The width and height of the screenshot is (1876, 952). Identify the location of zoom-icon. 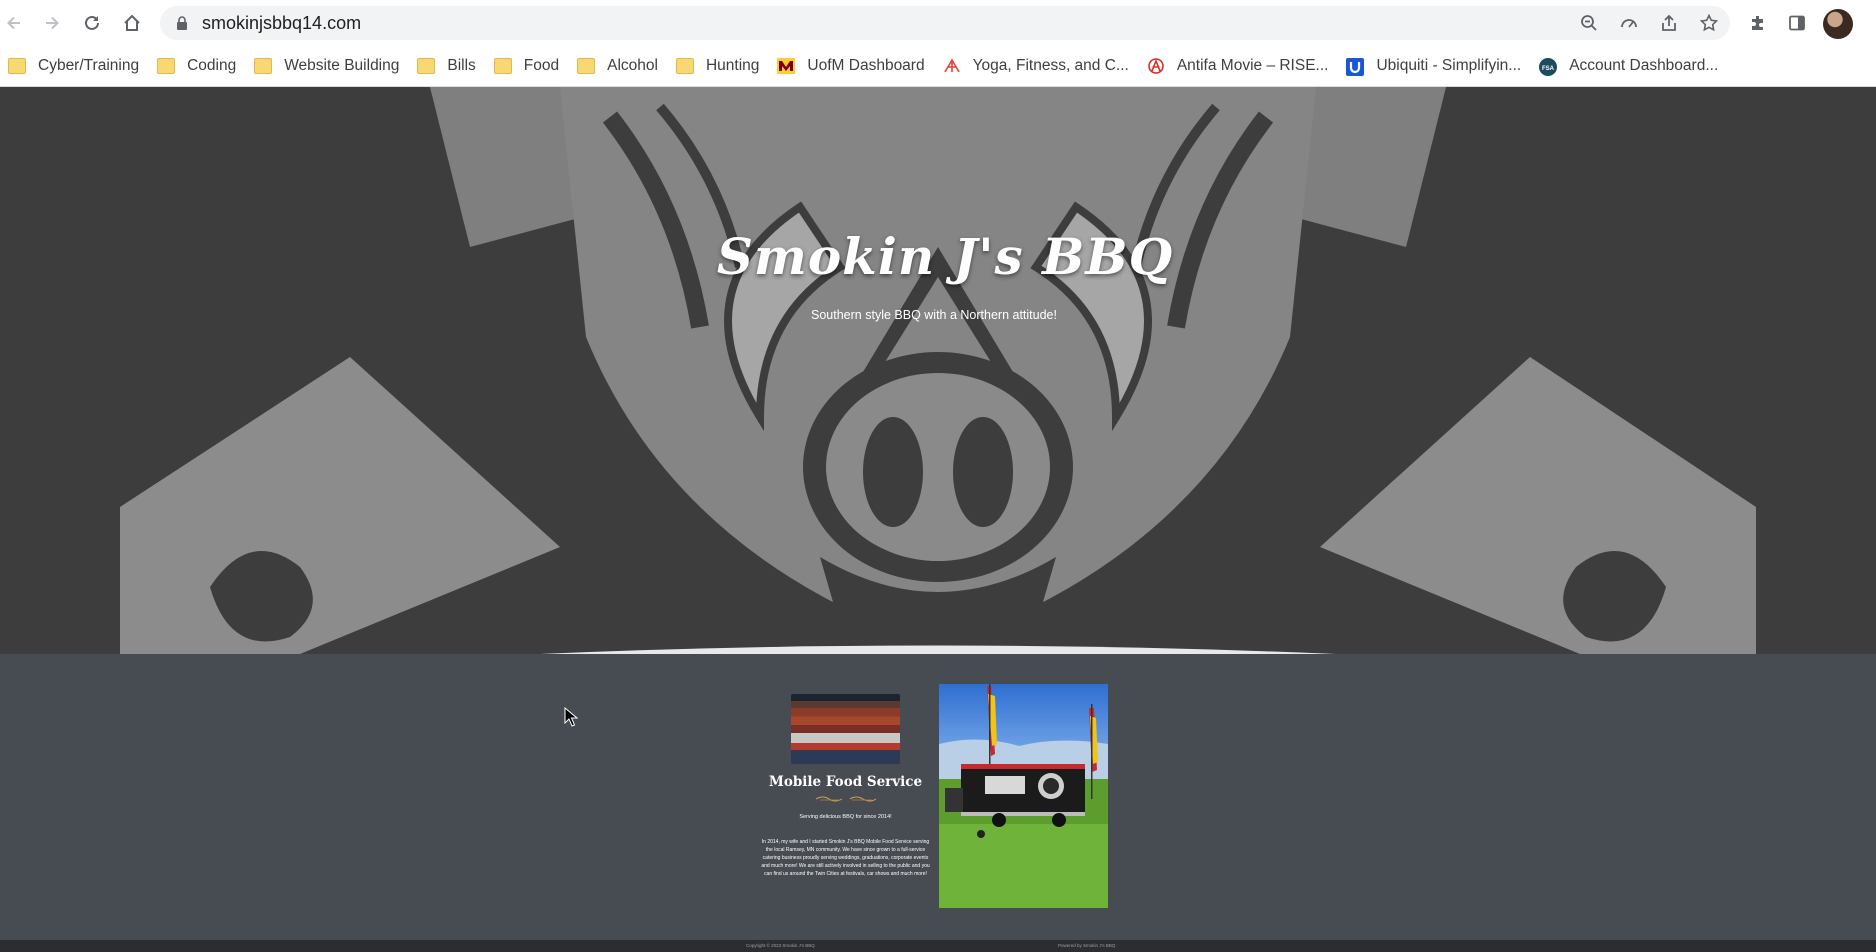
(1589, 23).